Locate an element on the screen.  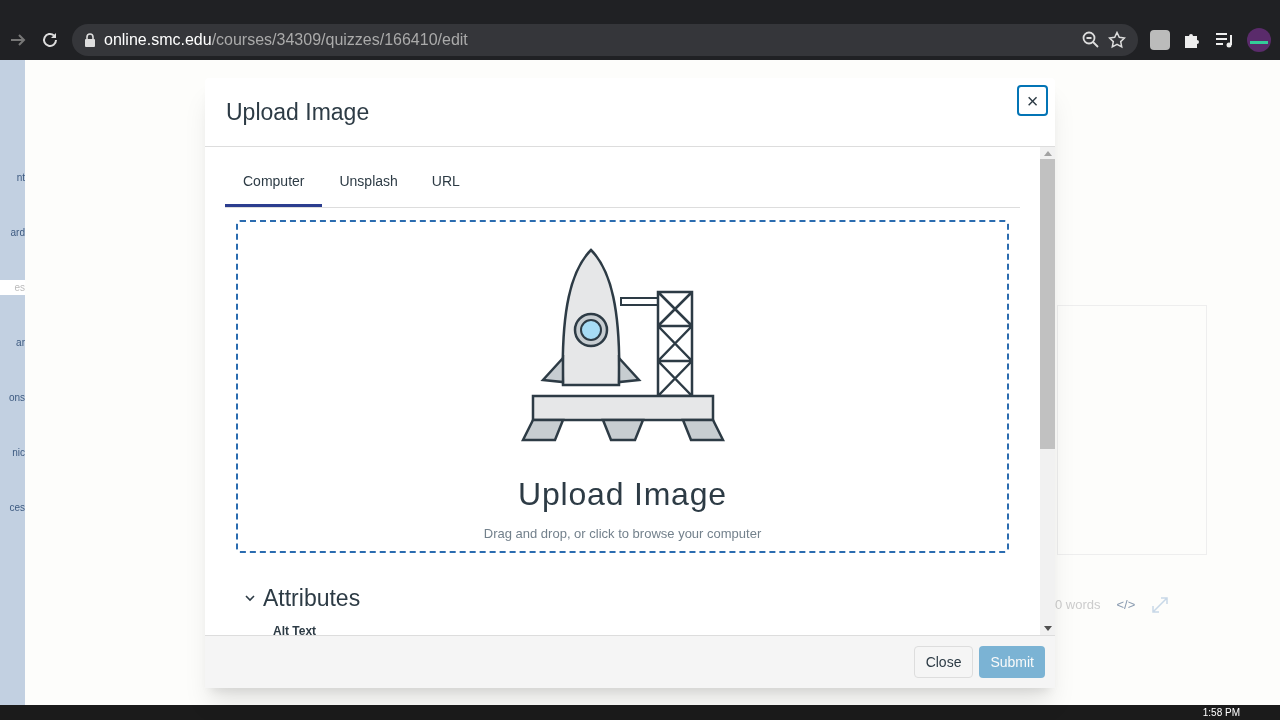
extension-icon is located at coordinates (1160, 40).